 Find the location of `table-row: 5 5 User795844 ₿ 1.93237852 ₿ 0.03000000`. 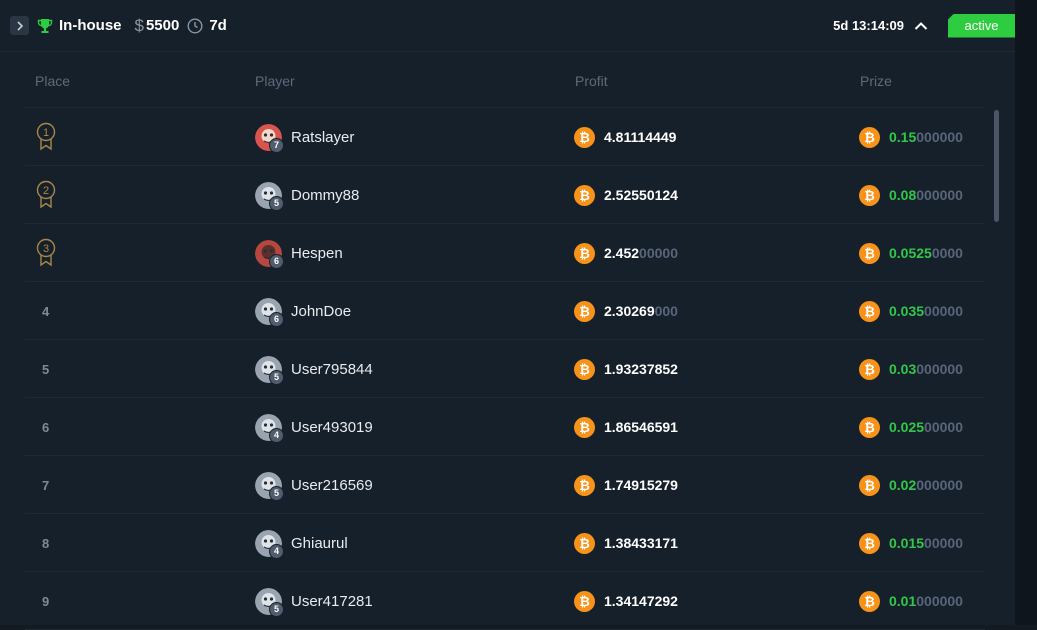

table-row: 5 5 User795844 ₿ 1.93237852 ₿ 0.03000000 is located at coordinates (505, 369).